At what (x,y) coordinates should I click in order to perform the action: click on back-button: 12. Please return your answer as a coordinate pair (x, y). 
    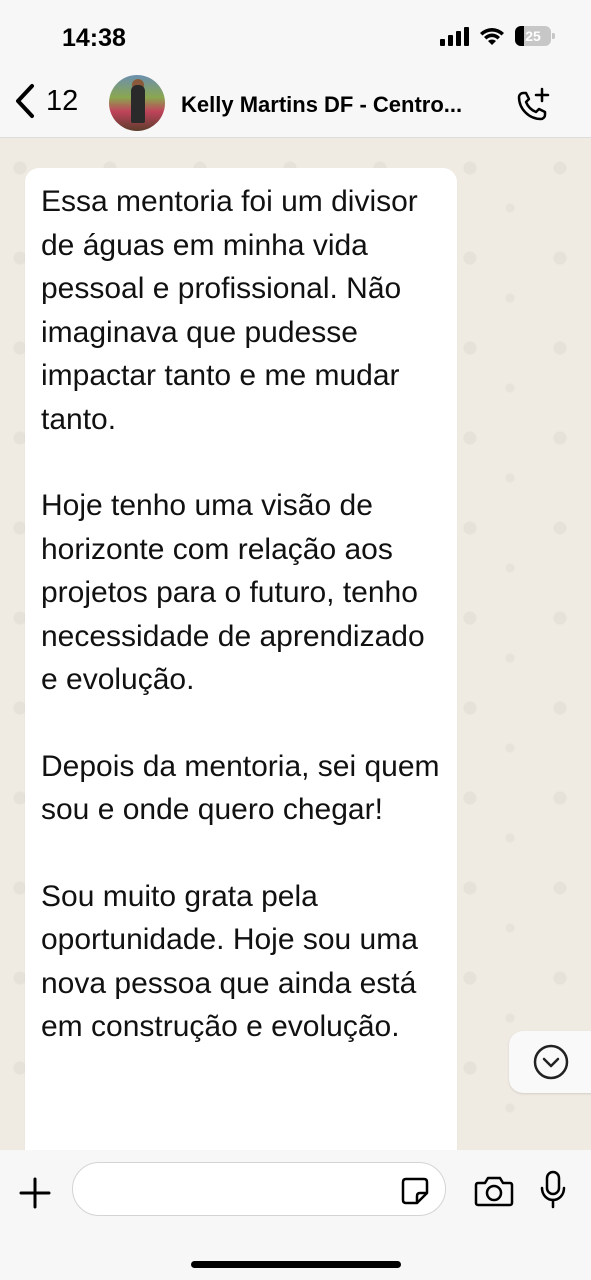
    Looking at the image, I should click on (45, 101).